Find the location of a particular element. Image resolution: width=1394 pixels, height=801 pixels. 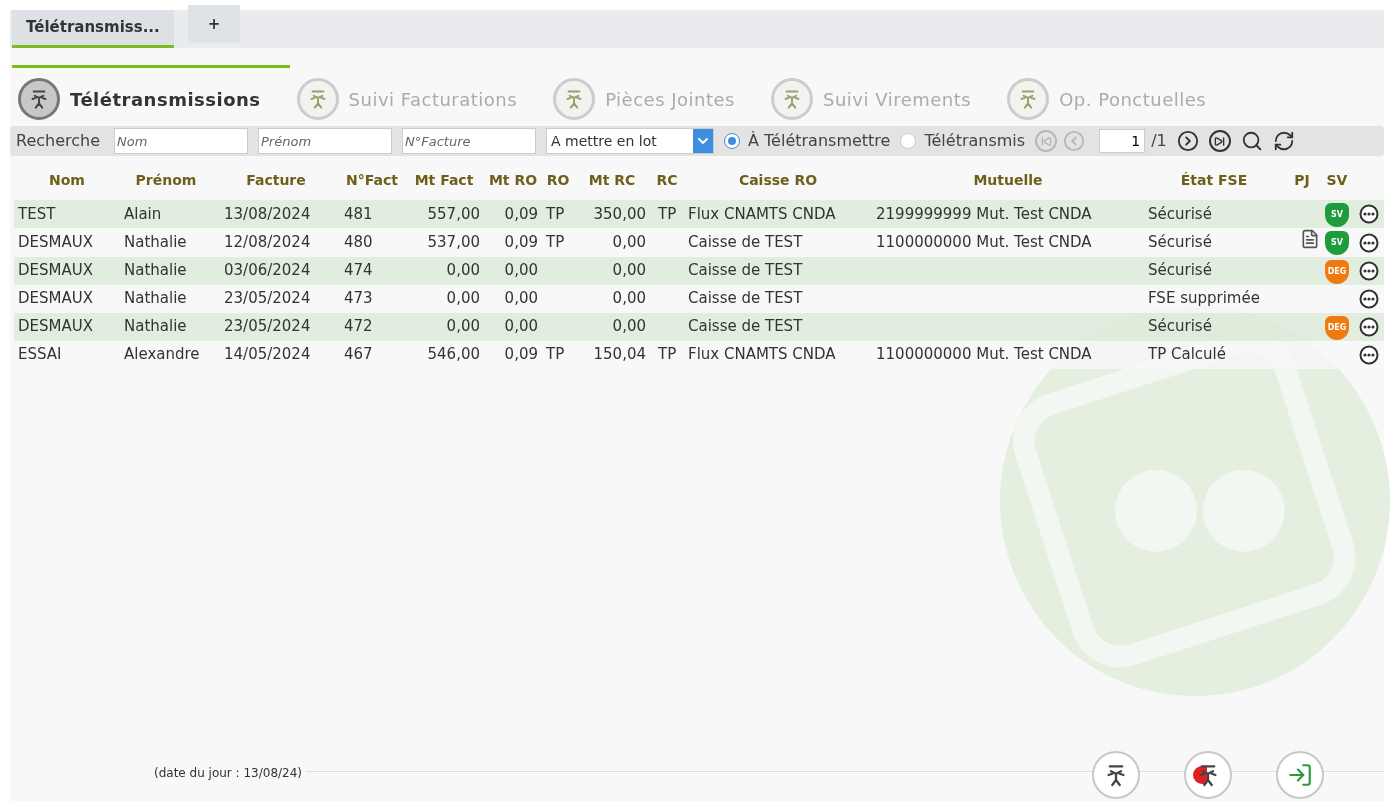

table-cell: Flux CNAMTS CNDA is located at coordinates (762, 354).